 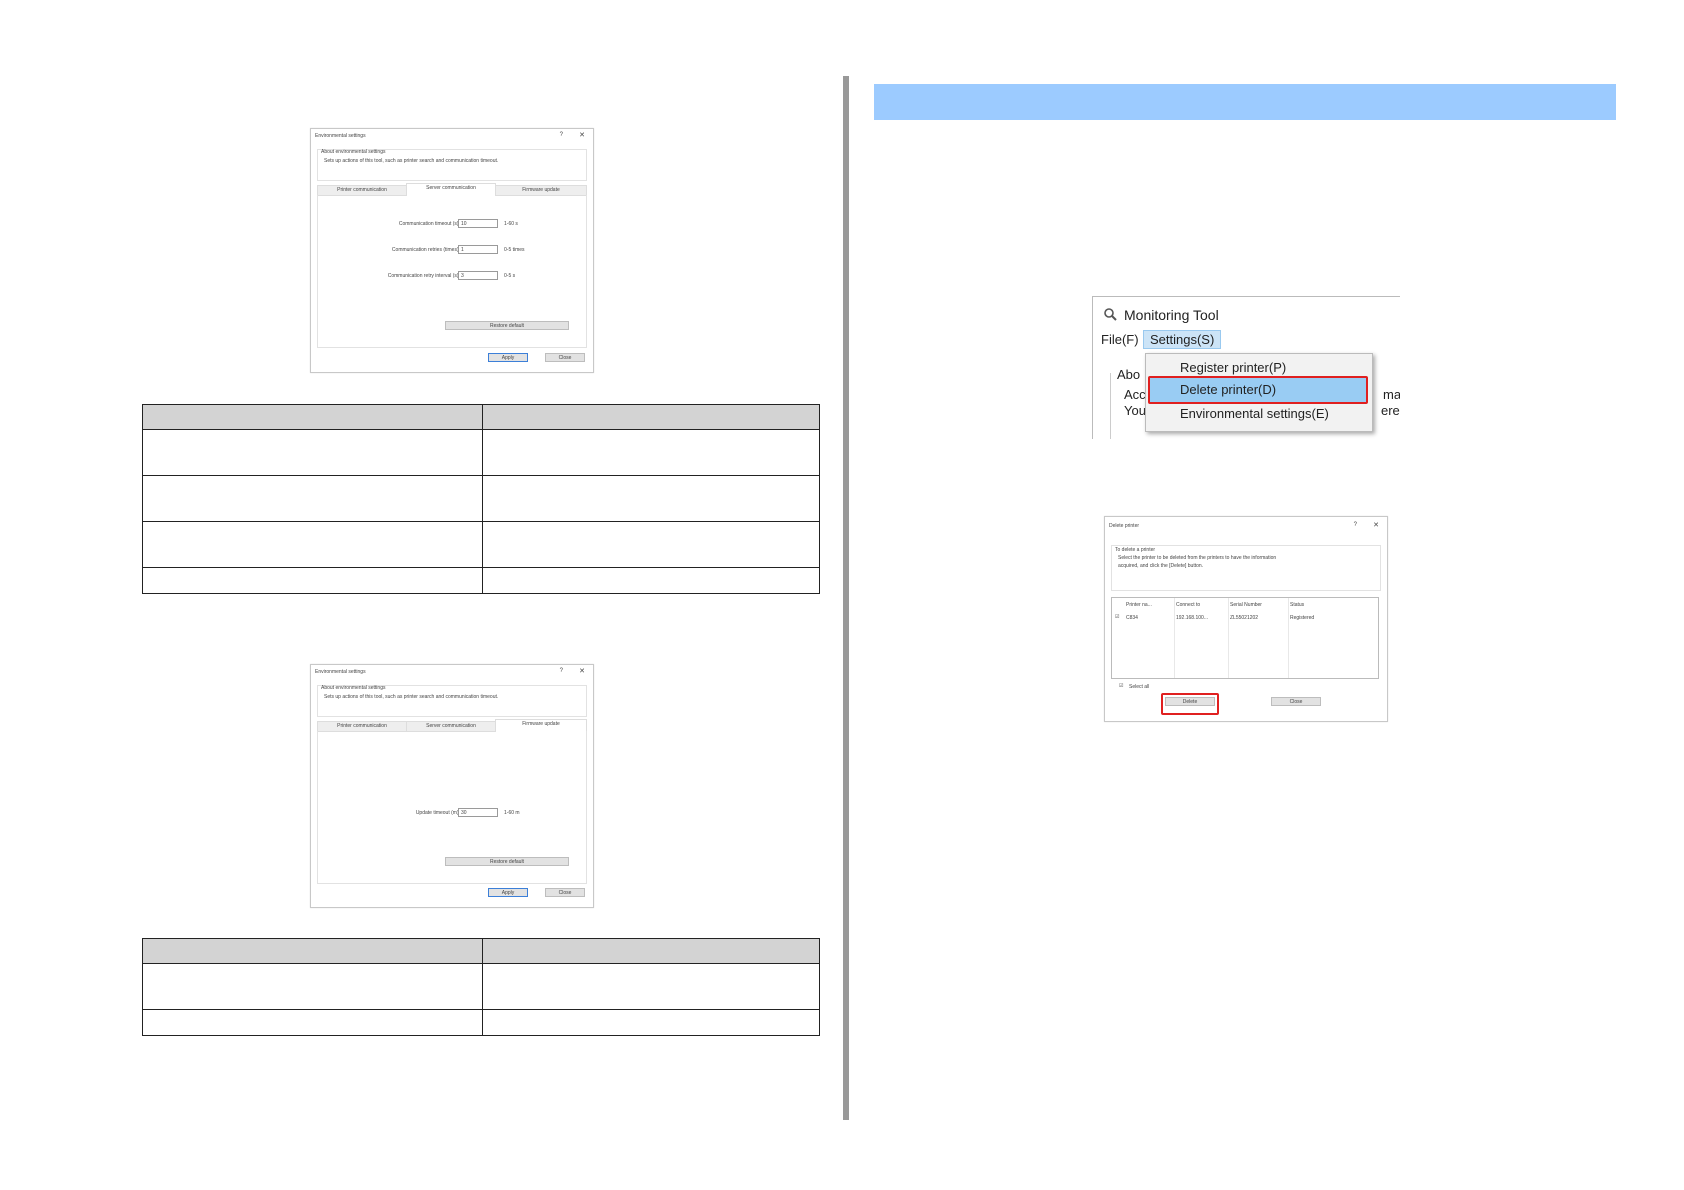 I want to click on communication-retries-input: 1, so click(x=478, y=249).